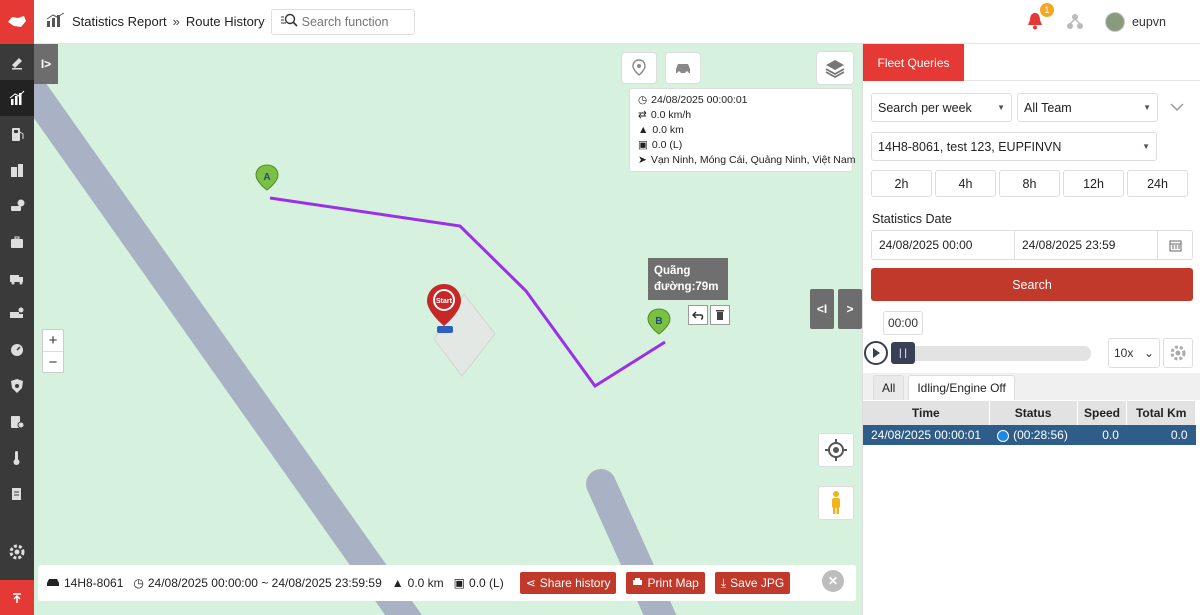 This screenshot has height=615, width=1200. Describe the element at coordinates (1148, 353) in the screenshot. I see `chevron-down-icon: ⌄` at that location.